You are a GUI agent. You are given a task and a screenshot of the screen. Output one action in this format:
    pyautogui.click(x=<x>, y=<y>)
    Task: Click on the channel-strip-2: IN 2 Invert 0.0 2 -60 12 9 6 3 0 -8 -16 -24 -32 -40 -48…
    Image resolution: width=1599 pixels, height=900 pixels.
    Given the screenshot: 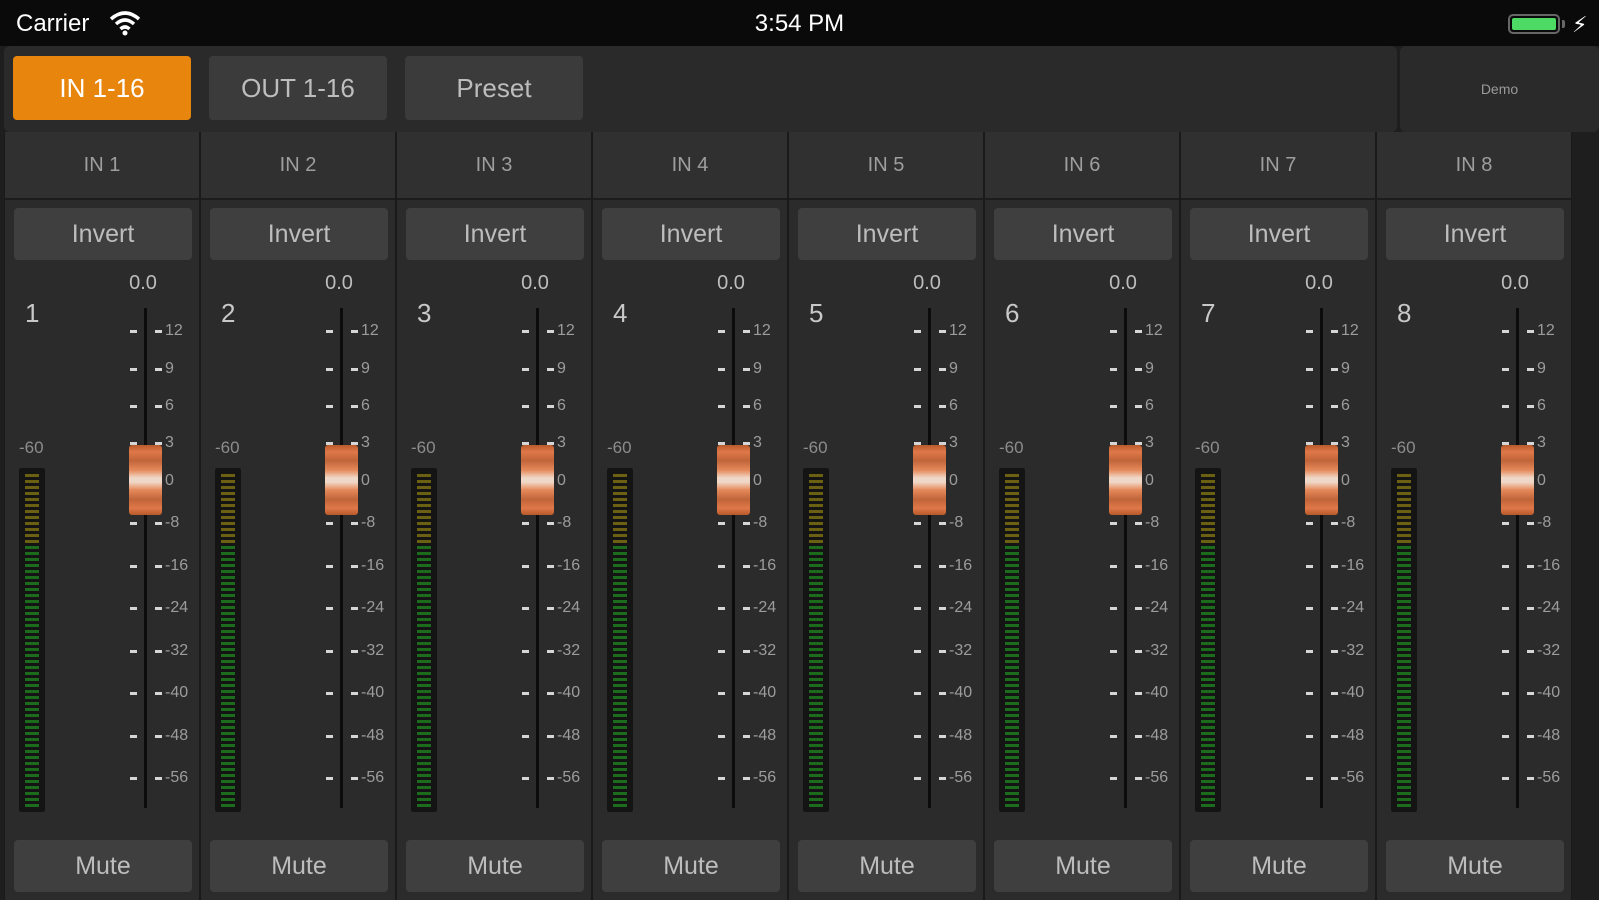 What is the action you would take?
    pyautogui.click(x=298, y=516)
    